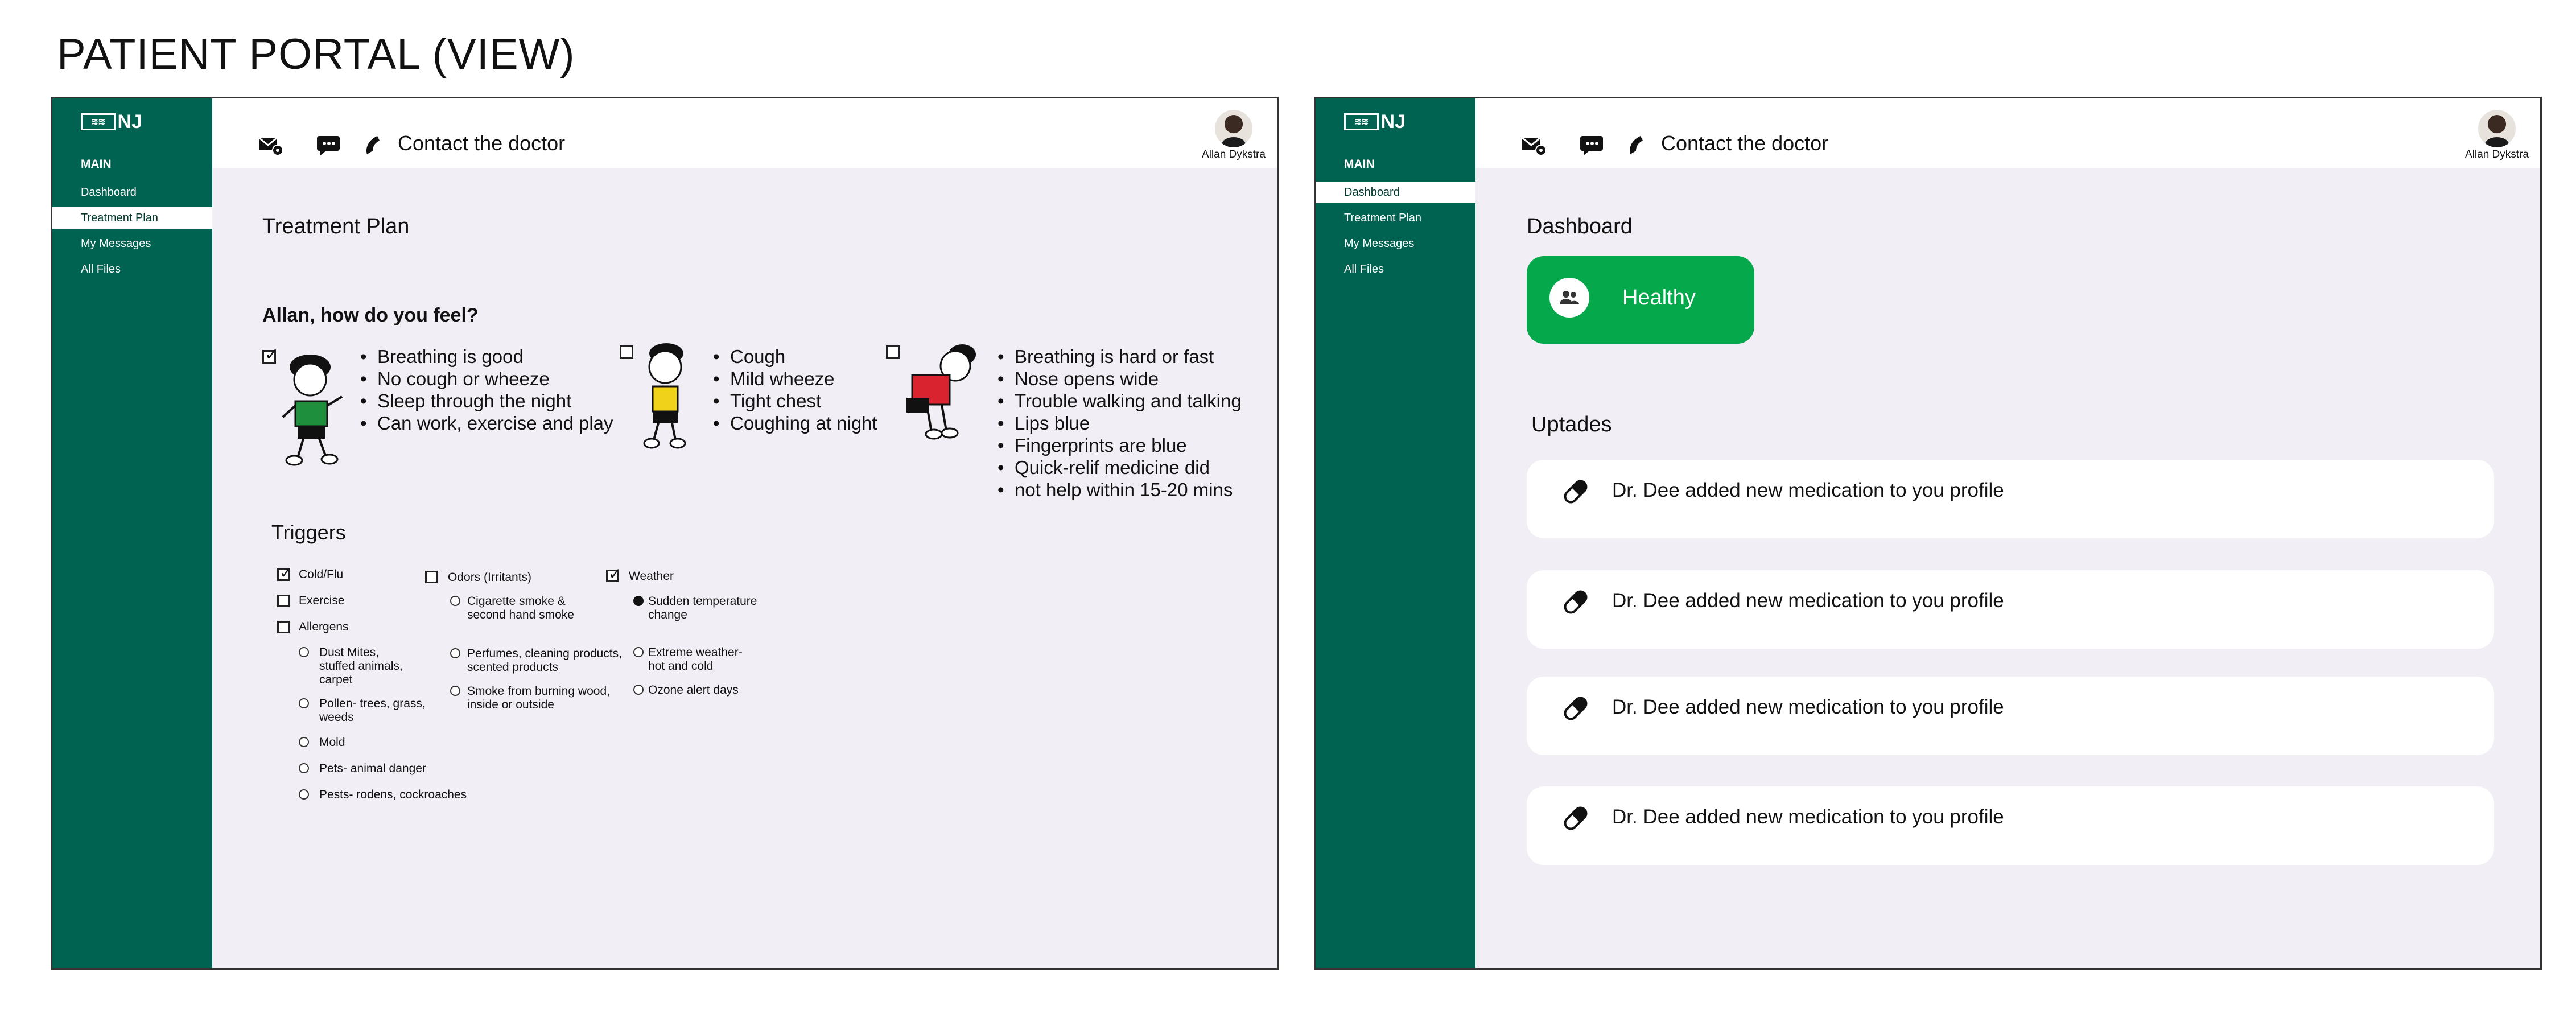 This screenshot has width=2576, height=1022. What do you see at coordinates (270, 355) in the screenshot?
I see `zone-green-checkbox` at bounding box center [270, 355].